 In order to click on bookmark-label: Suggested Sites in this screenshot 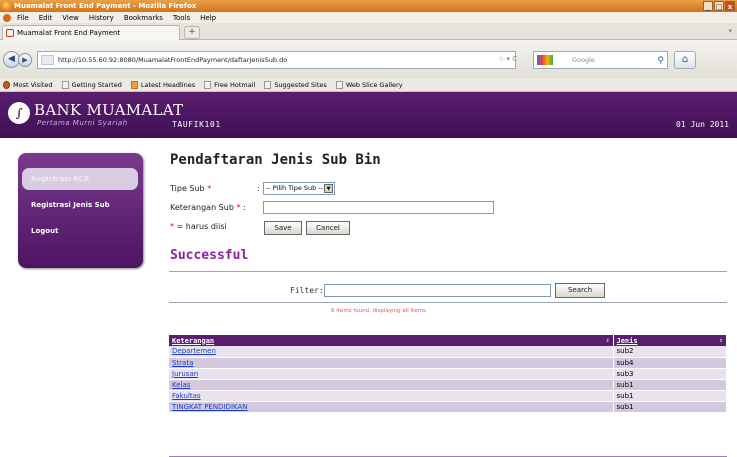, I will do `click(300, 84)`.